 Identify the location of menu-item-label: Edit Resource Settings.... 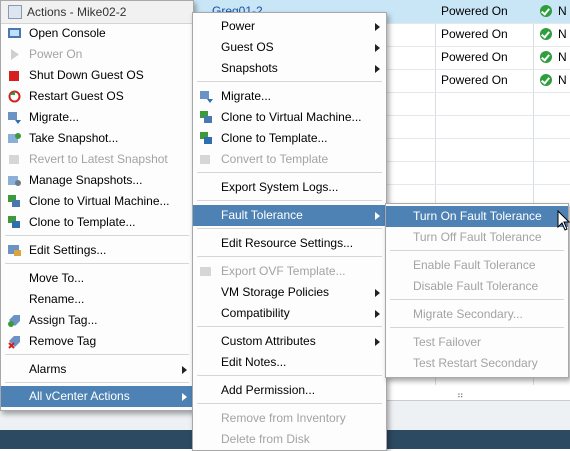
(287, 243).